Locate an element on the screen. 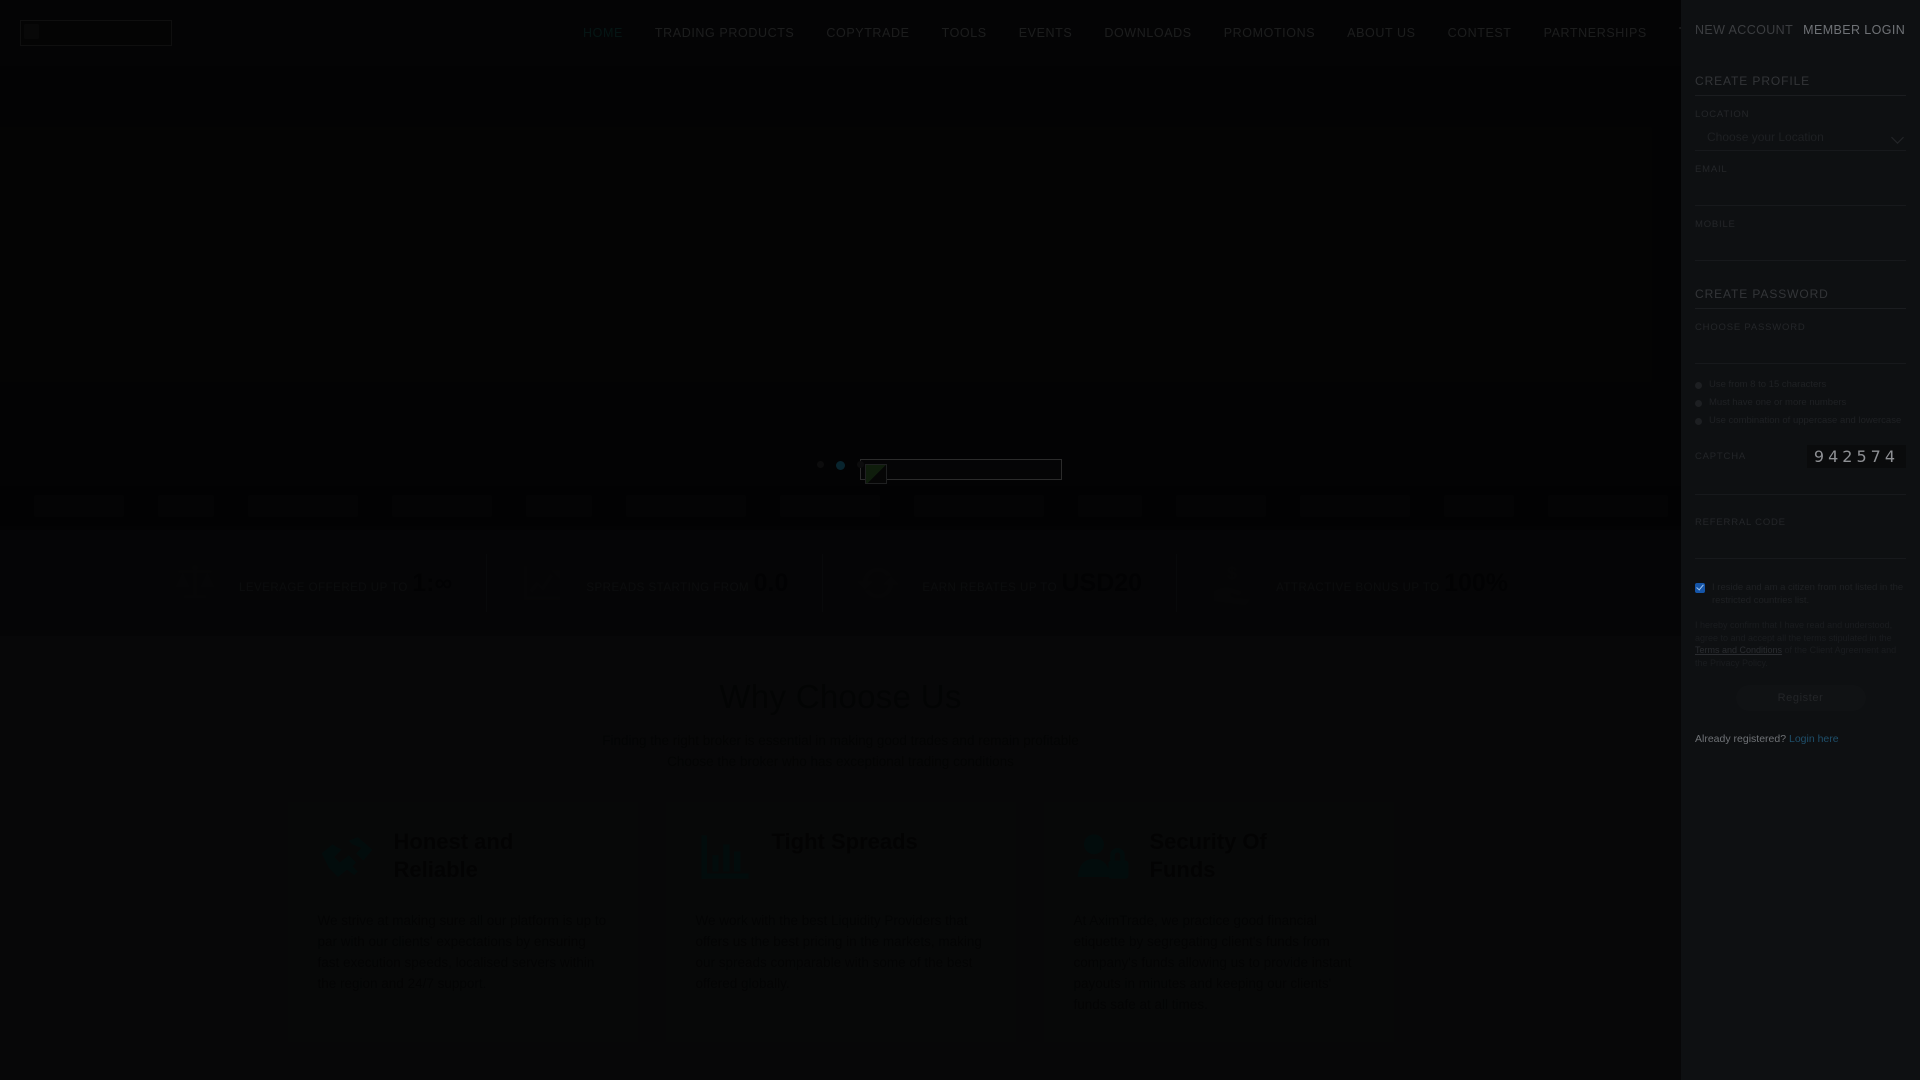 The height and width of the screenshot is (1080, 1920). email-label: EMAIL is located at coordinates (1711, 169).